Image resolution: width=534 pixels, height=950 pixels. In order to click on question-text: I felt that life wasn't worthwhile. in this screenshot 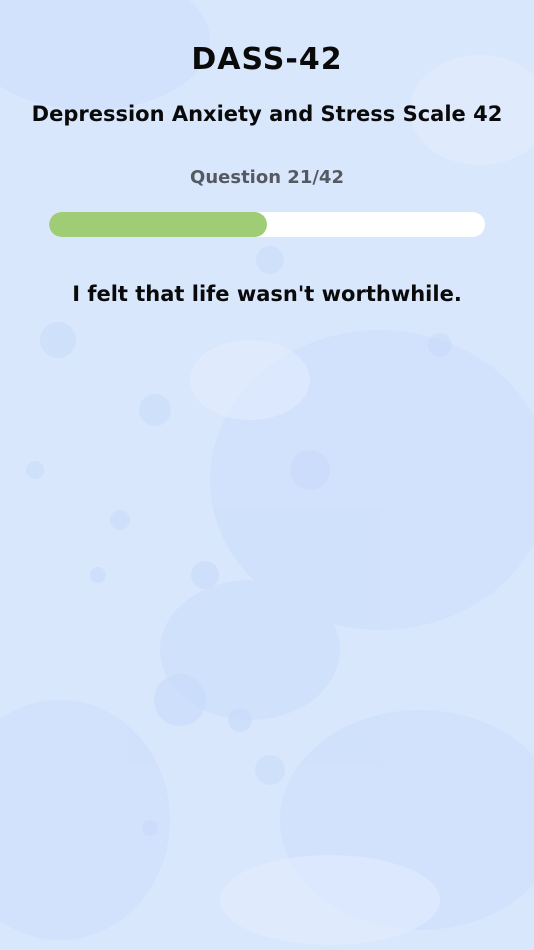, I will do `click(267, 294)`.